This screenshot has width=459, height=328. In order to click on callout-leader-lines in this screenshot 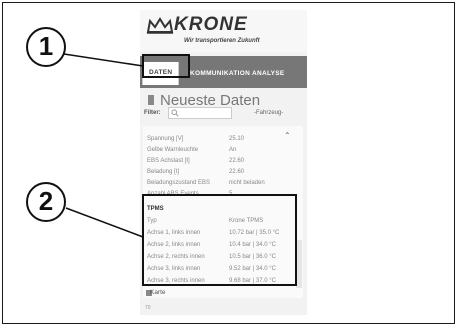, I will do `click(103, 145)`.